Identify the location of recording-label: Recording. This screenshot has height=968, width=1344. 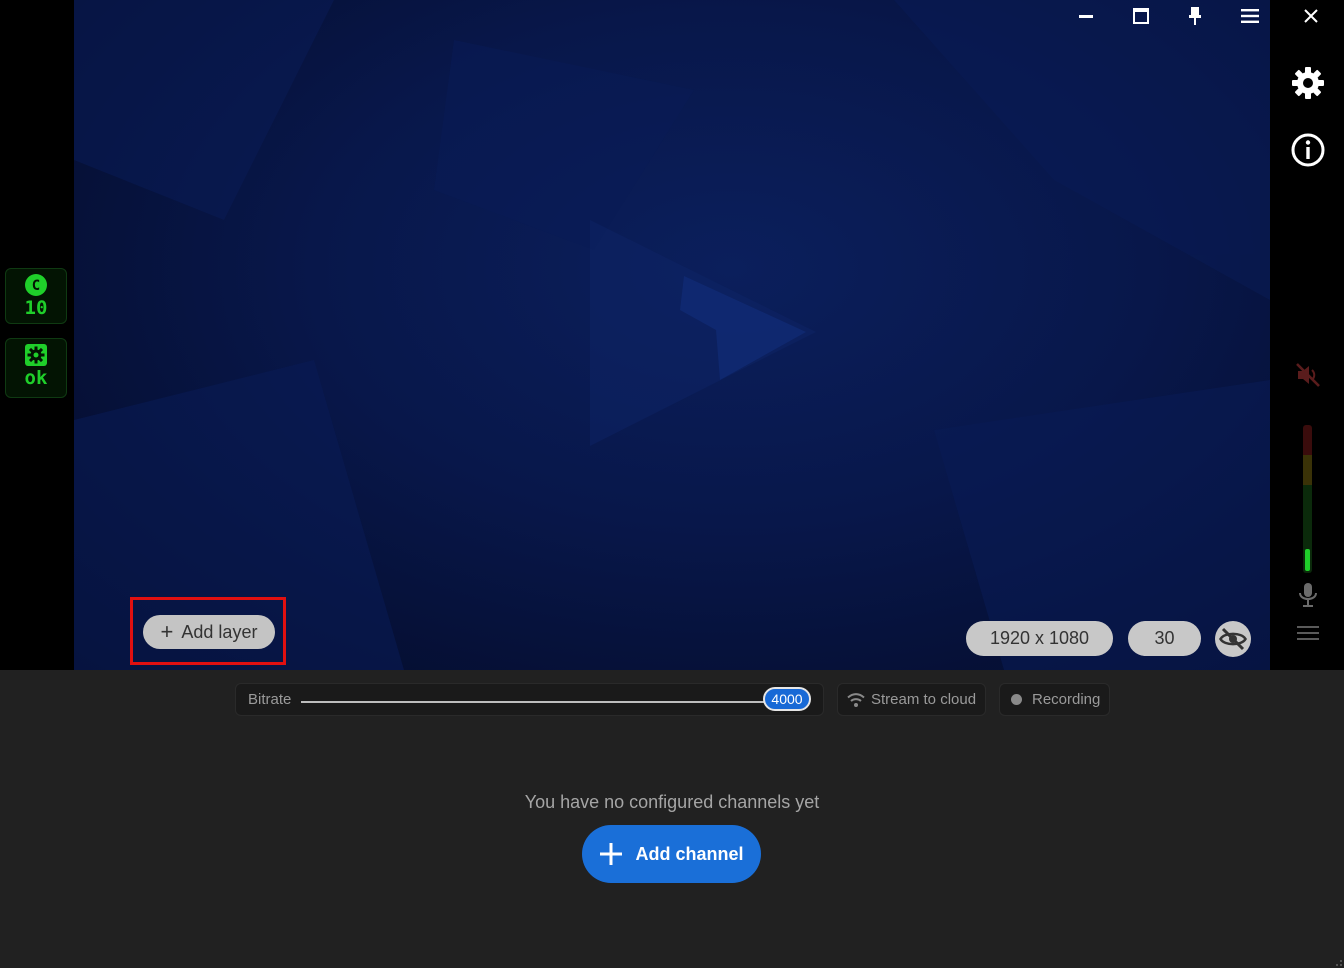
(1066, 699).